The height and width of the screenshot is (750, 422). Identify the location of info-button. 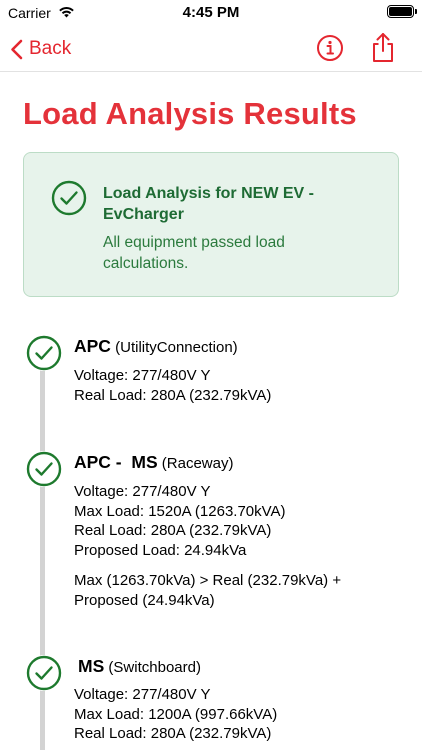
(330, 48).